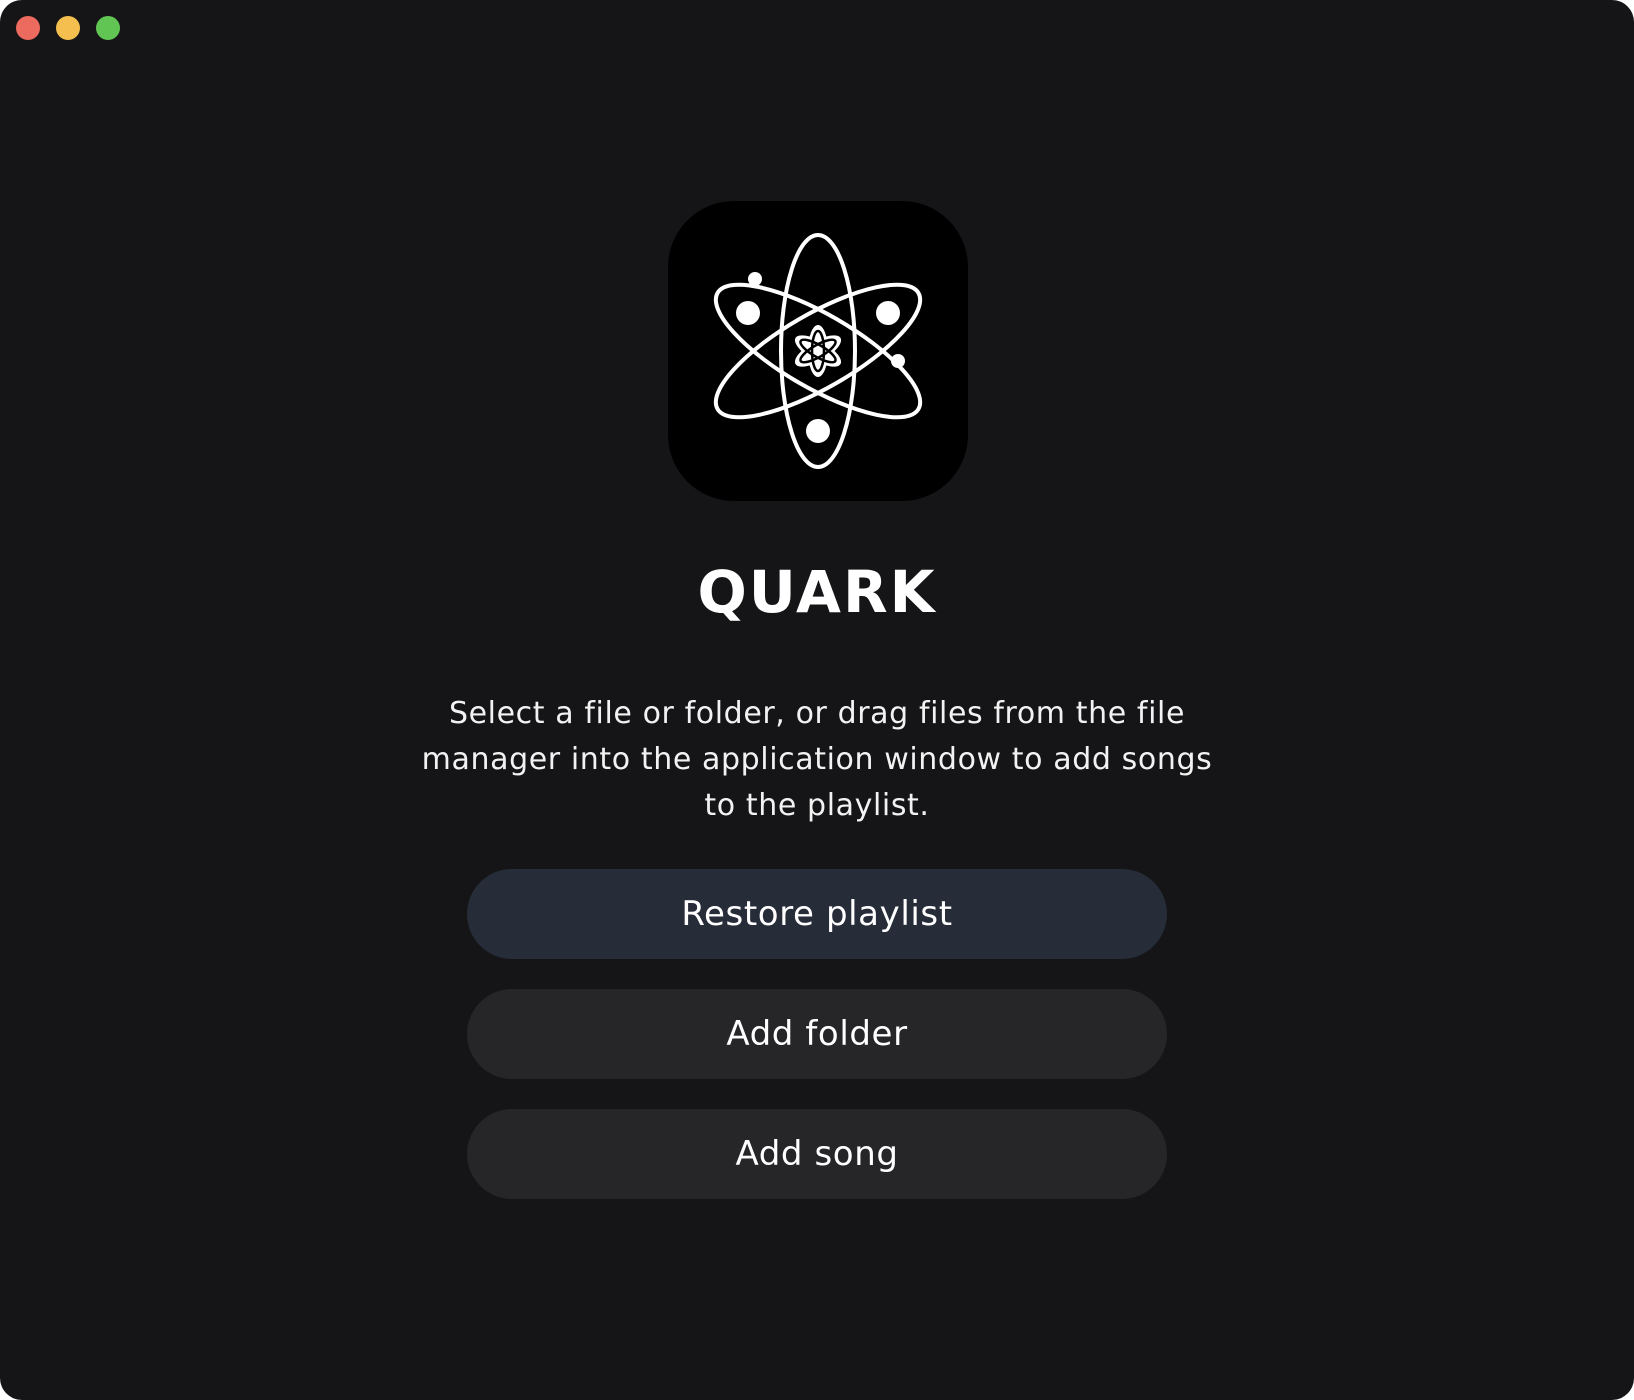 The height and width of the screenshot is (1400, 1634). Describe the element at coordinates (817, 914) in the screenshot. I see `restore-playlist-button: Restore playlist` at that location.